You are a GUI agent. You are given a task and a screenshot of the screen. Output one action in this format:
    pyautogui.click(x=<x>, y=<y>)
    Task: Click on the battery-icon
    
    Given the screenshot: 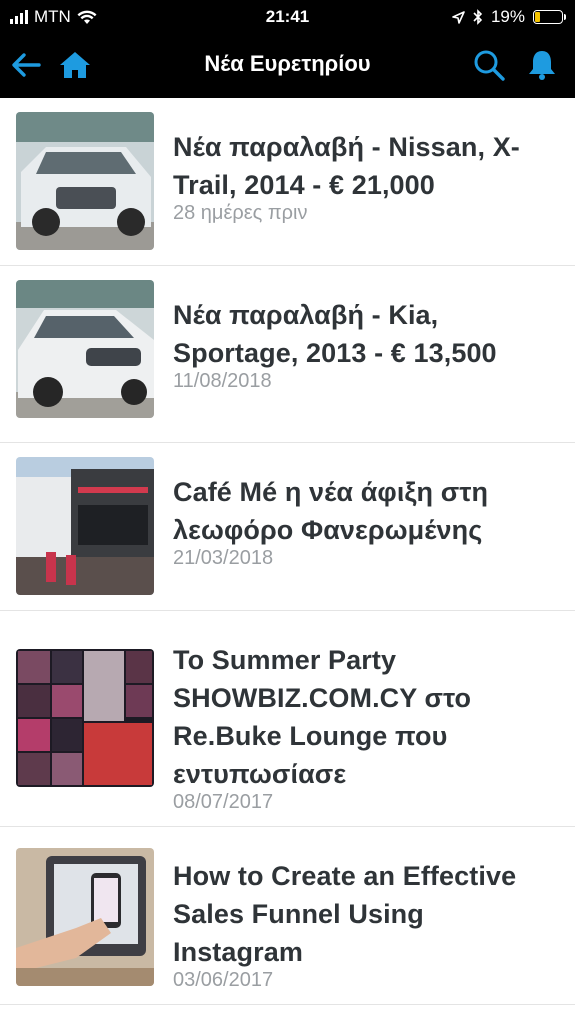 What is the action you would take?
    pyautogui.click(x=549, y=17)
    